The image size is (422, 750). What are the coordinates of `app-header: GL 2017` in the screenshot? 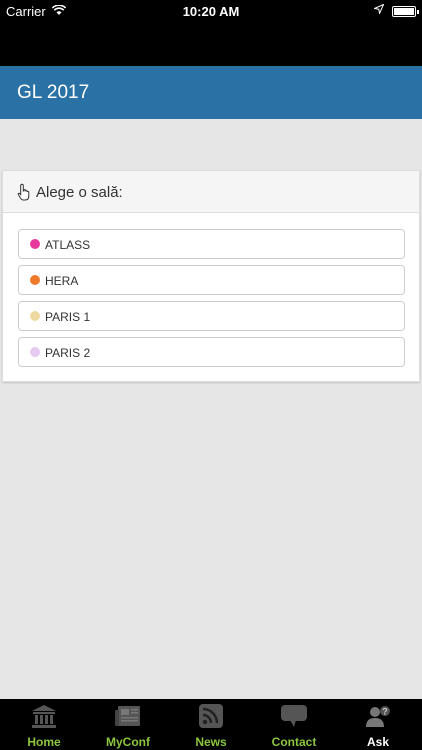 It's located at (211, 92).